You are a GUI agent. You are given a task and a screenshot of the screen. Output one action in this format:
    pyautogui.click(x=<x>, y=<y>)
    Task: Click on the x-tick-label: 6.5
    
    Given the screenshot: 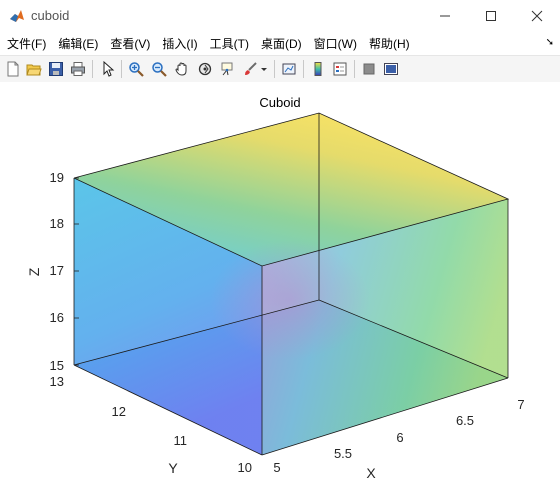 What is the action you would take?
    pyautogui.click(x=465, y=420)
    